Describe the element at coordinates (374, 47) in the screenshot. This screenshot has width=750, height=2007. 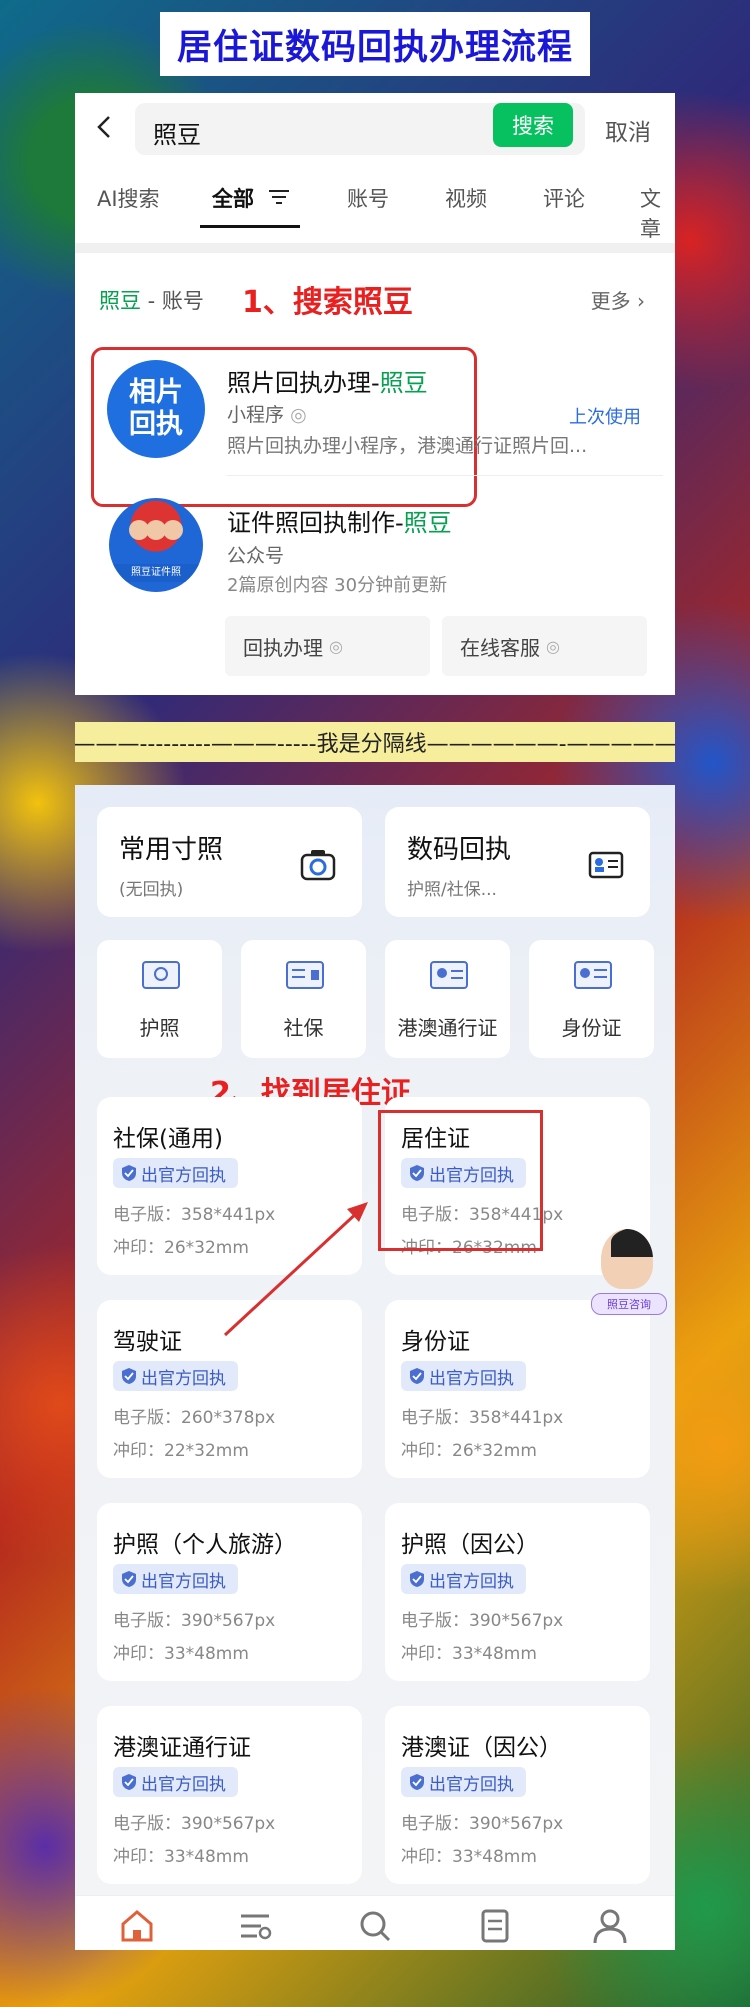
I see `banner-text: 居住证数码回执办理流程` at that location.